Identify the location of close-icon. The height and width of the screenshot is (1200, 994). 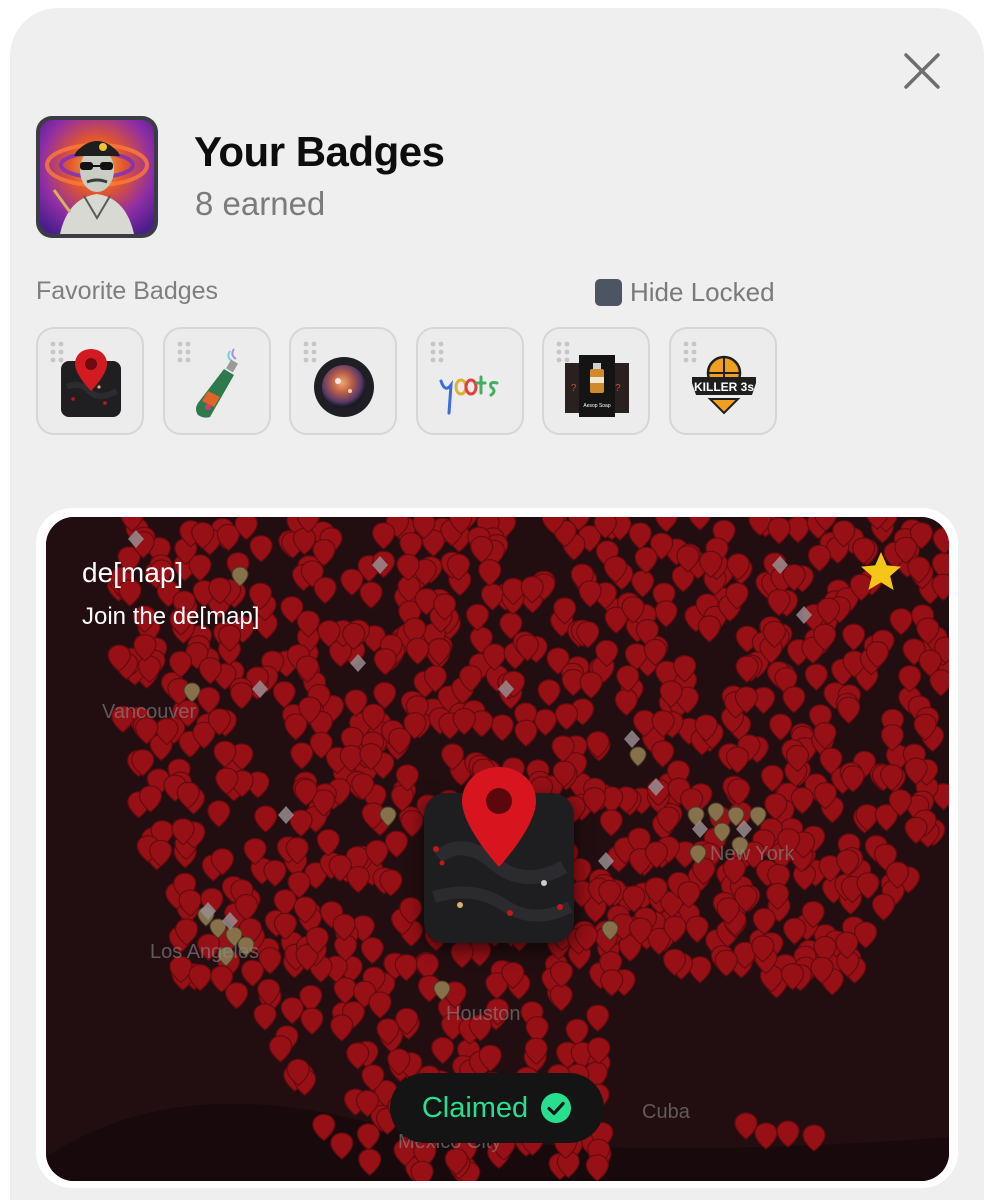
(922, 71).